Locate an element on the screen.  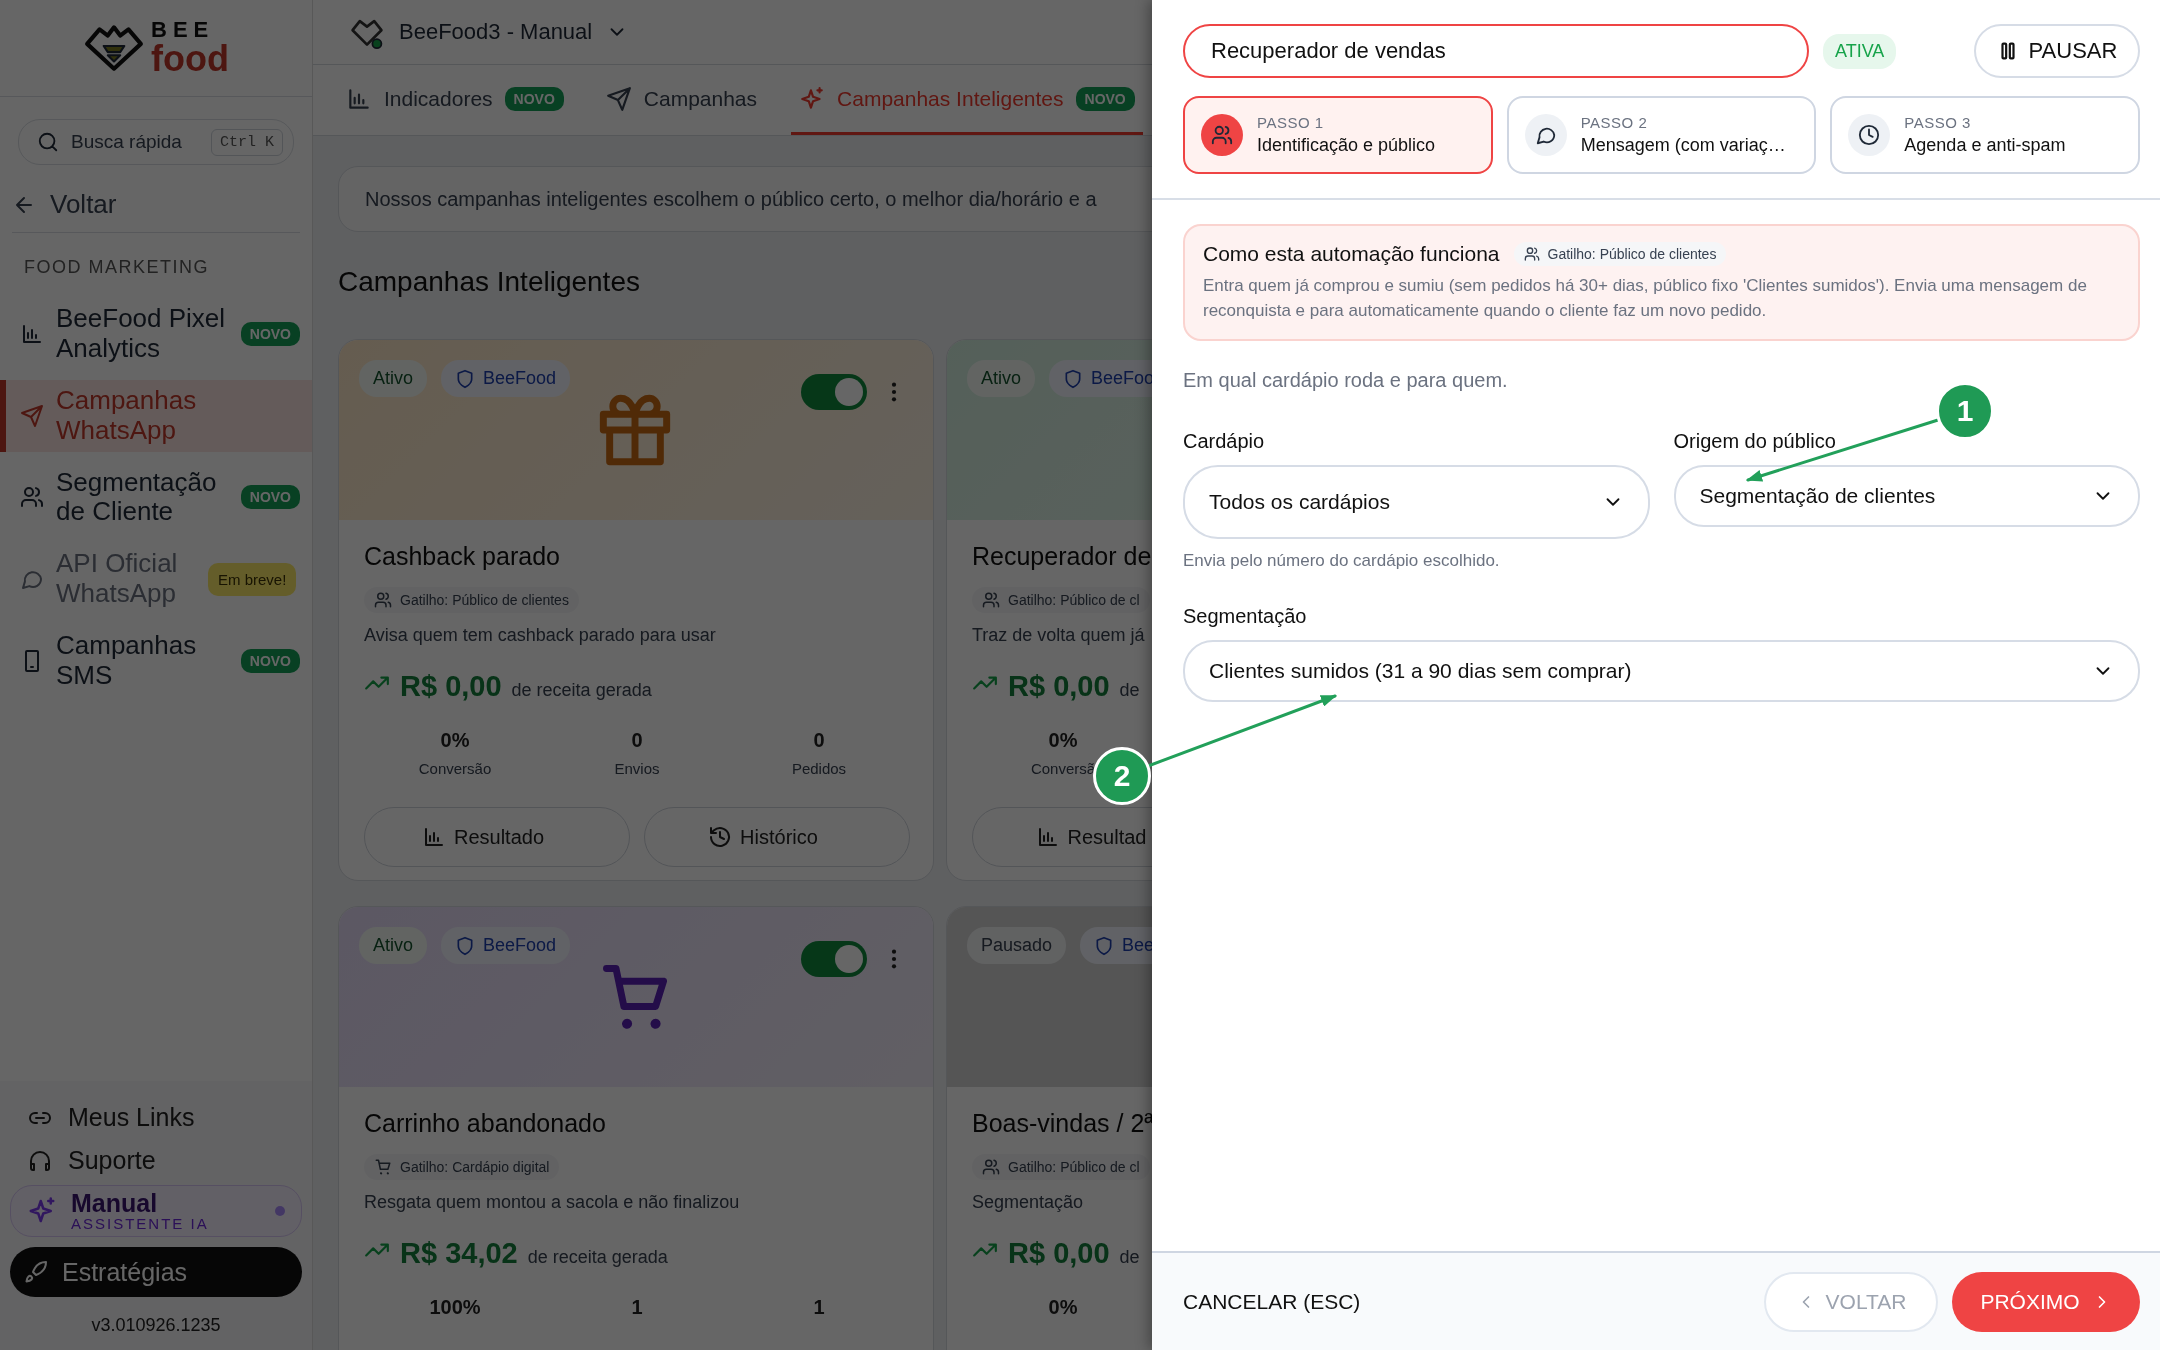
brand-label: BeeFoo is located at coordinates (1122, 378).